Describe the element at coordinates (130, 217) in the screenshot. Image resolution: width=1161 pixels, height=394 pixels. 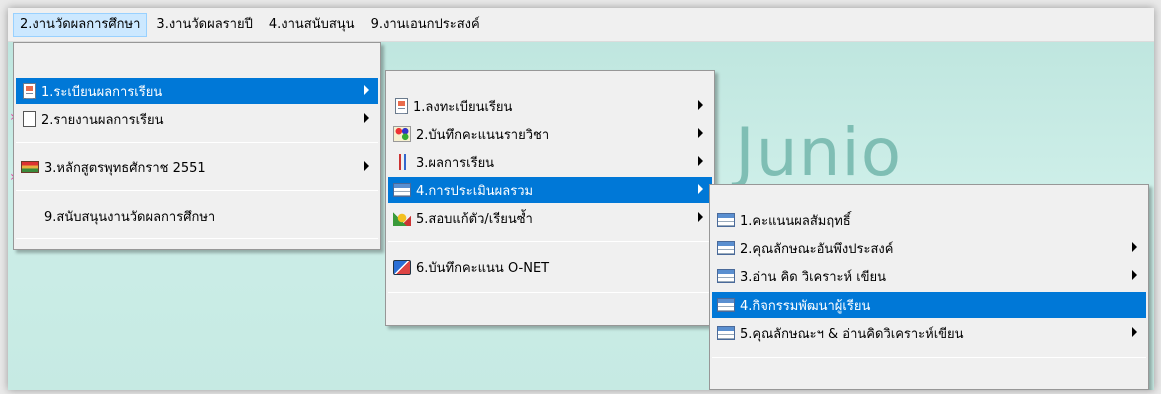
I see `menu-item-label: 9.สนับสนุนงานวัดผลการศึกษา` at that location.